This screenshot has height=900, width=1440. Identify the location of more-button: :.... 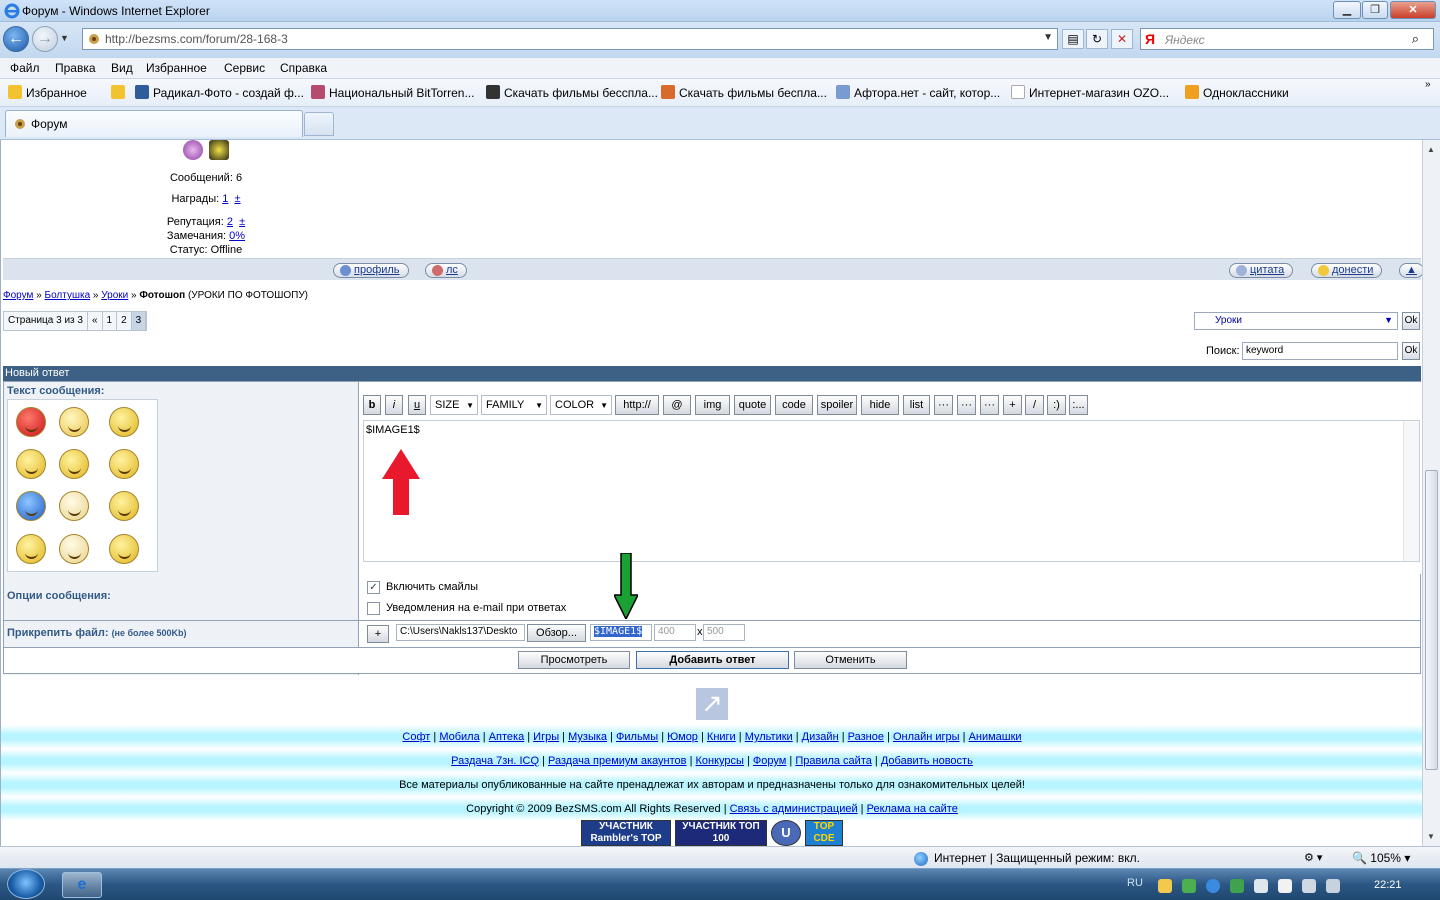
(1078, 405).